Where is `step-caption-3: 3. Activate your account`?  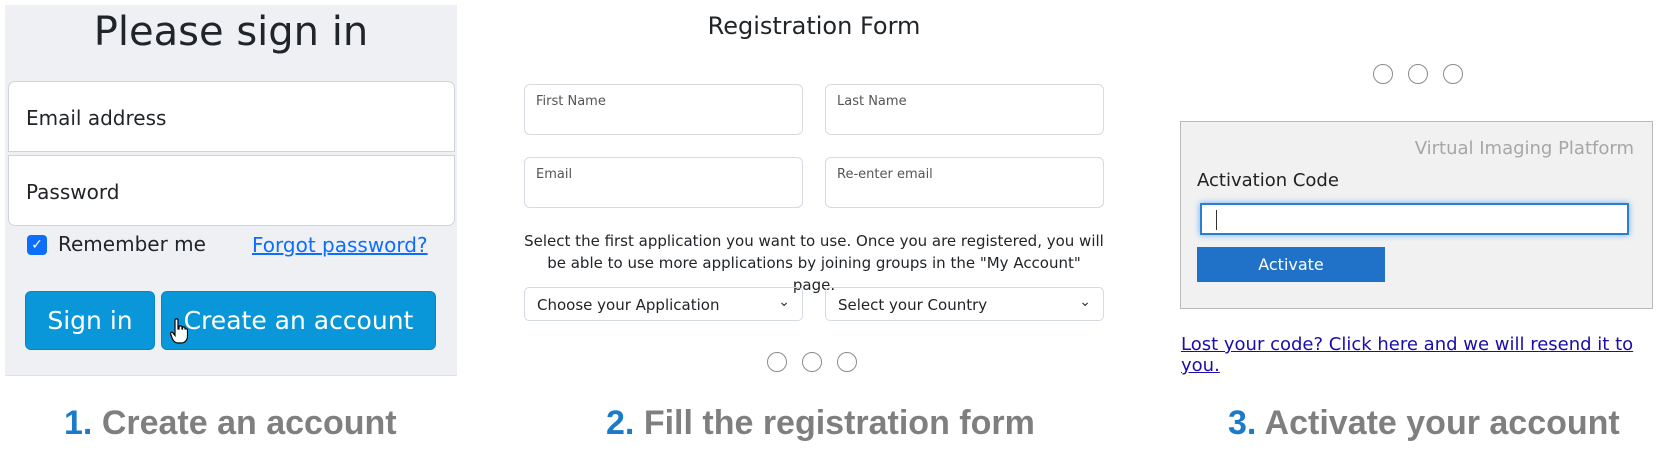 step-caption-3: 3. Activate your account is located at coordinates (1424, 423).